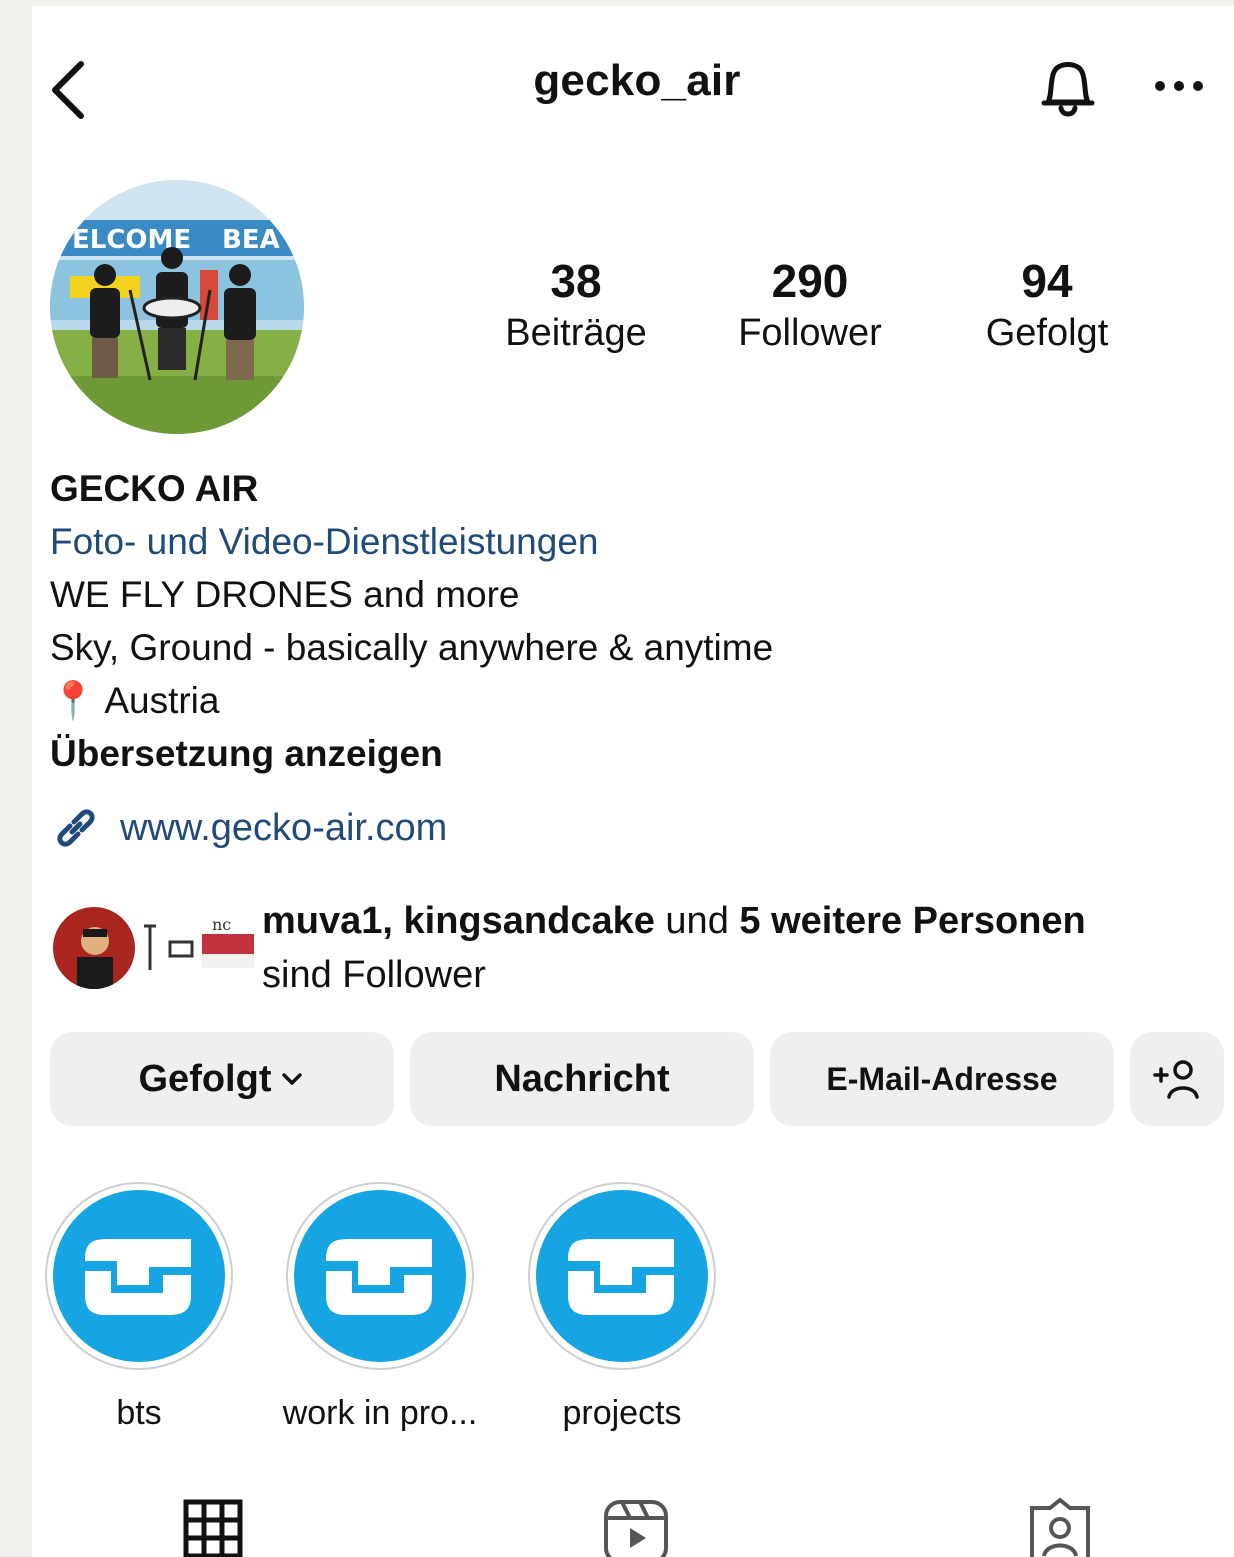 This screenshot has height=1557, width=1234. What do you see at coordinates (576, 333) in the screenshot?
I see `posts-label: Beiträge` at bounding box center [576, 333].